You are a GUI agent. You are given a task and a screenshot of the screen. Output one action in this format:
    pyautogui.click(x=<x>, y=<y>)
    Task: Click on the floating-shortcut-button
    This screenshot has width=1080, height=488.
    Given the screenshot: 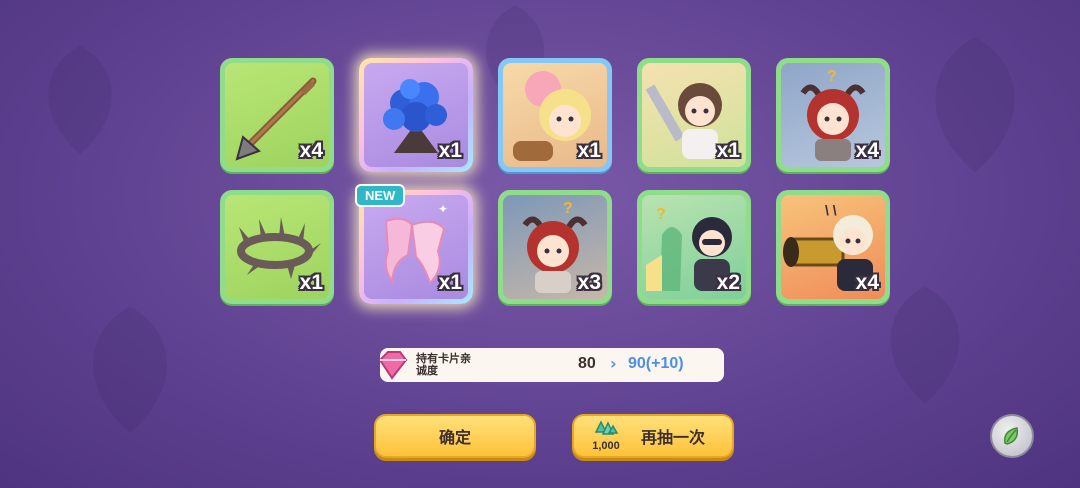 What is the action you would take?
    pyautogui.click(x=1012, y=436)
    